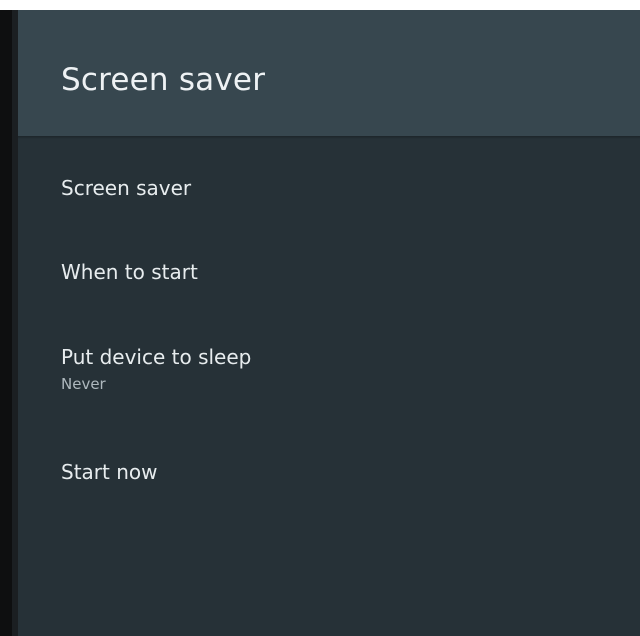 This screenshot has height=636, width=640. Describe the element at coordinates (6, 323) in the screenshot. I see `left-edge-shadow` at that location.